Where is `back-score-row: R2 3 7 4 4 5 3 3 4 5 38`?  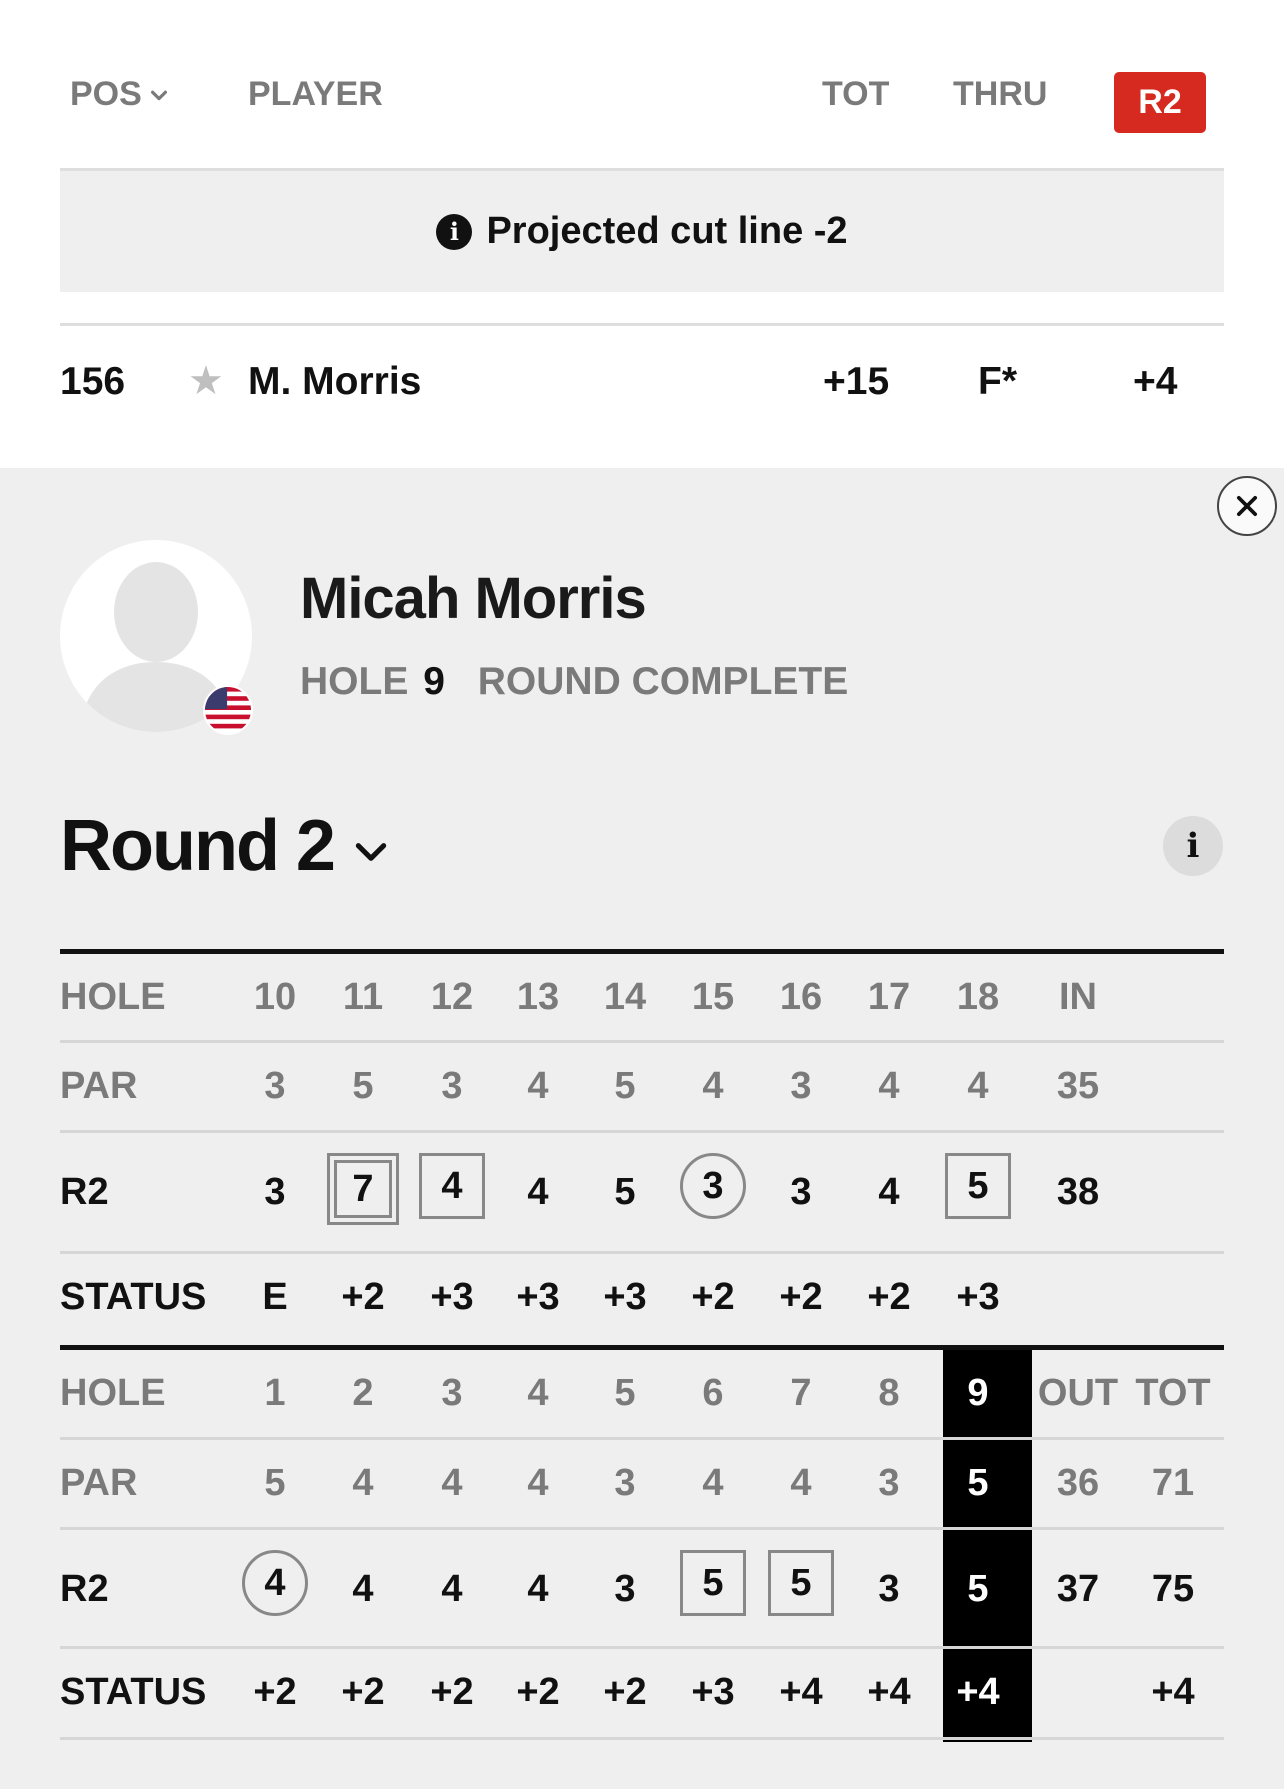 back-score-row: R2 3 7 4 4 5 3 3 4 5 38 is located at coordinates (642, 1193).